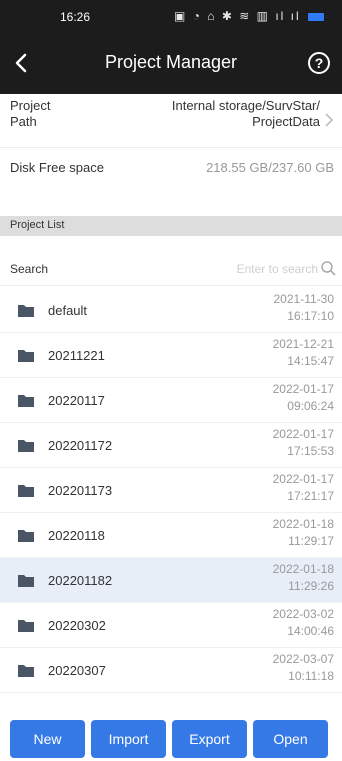 The width and height of the screenshot is (342, 761). What do you see at coordinates (237, 16) in the screenshot?
I see `system-icons: ▣ ◔ ⌂ ✱ ≋ ▥ ıl ıl` at bounding box center [237, 16].